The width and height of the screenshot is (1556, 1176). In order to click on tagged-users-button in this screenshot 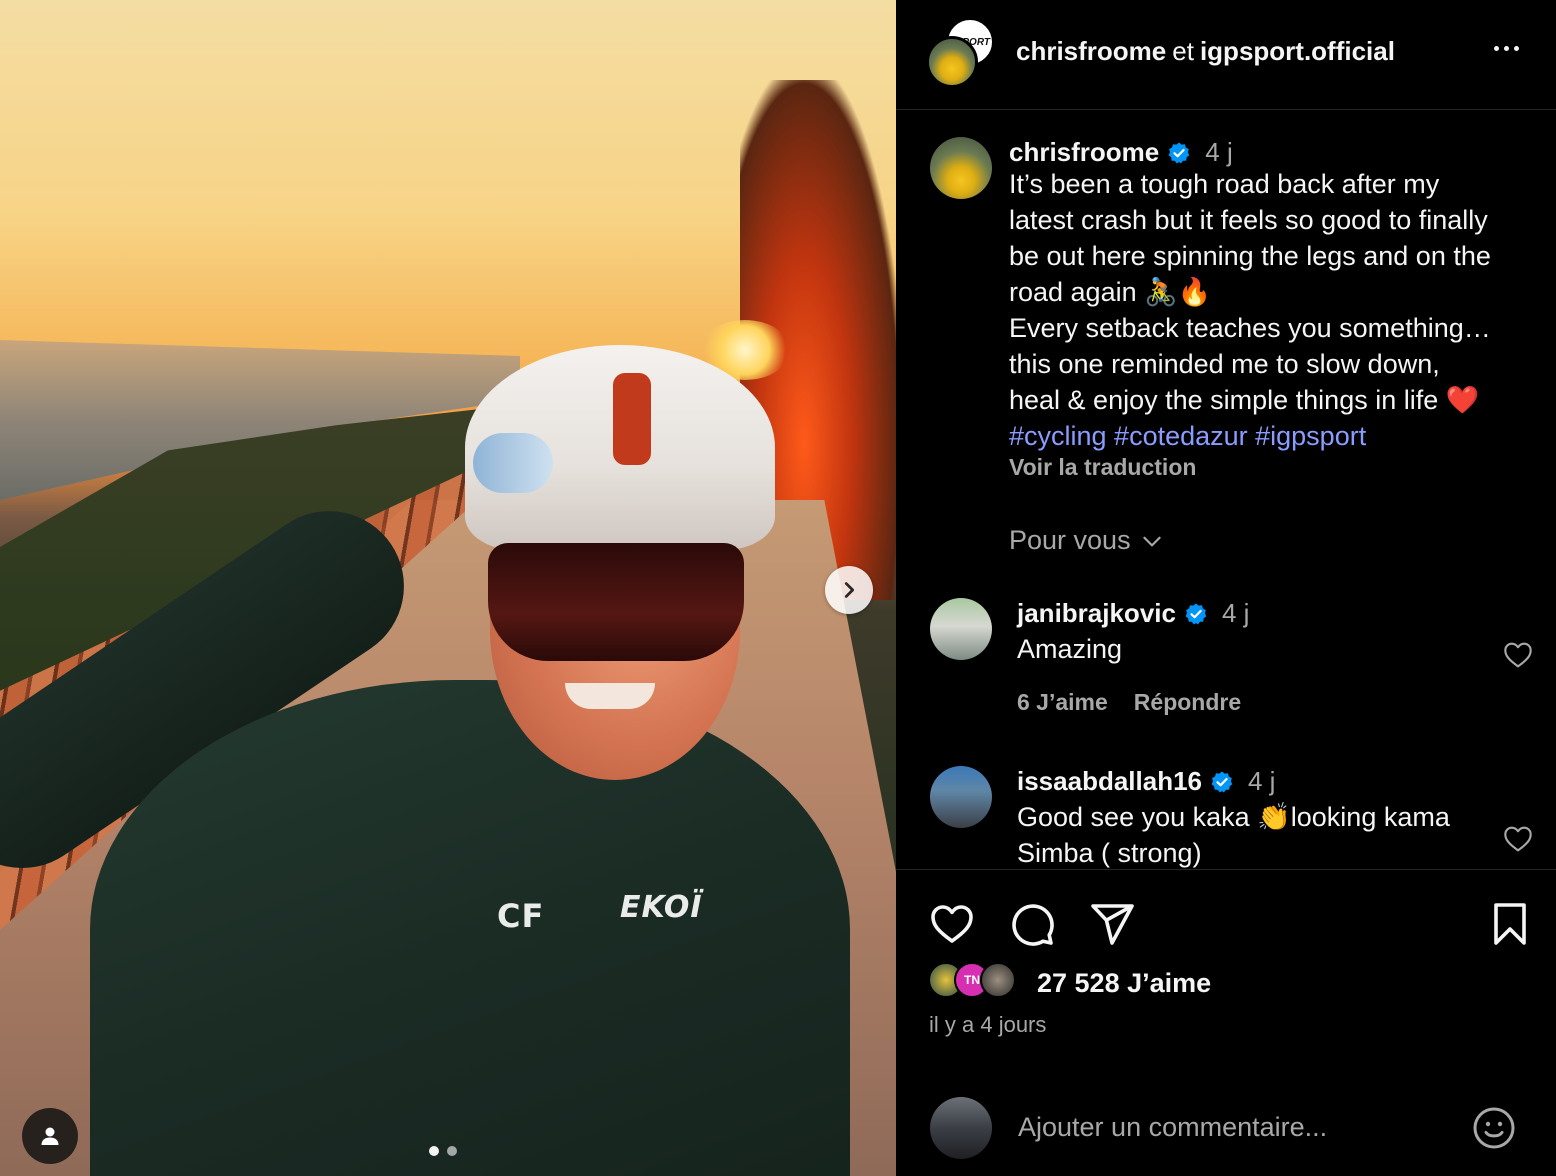, I will do `click(50, 1136)`.